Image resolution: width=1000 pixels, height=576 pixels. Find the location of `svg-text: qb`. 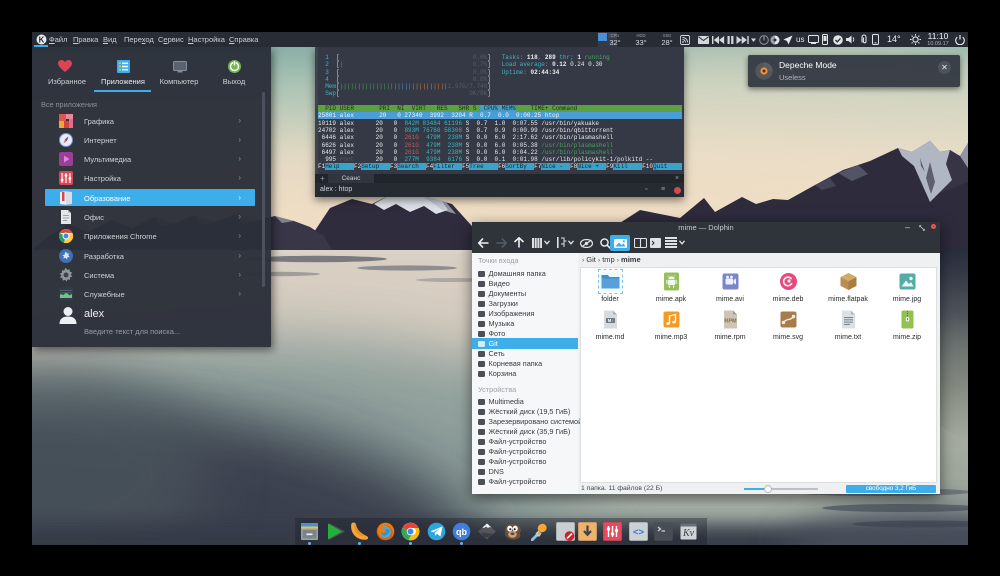

svg-text: qb is located at coordinates (461, 532).